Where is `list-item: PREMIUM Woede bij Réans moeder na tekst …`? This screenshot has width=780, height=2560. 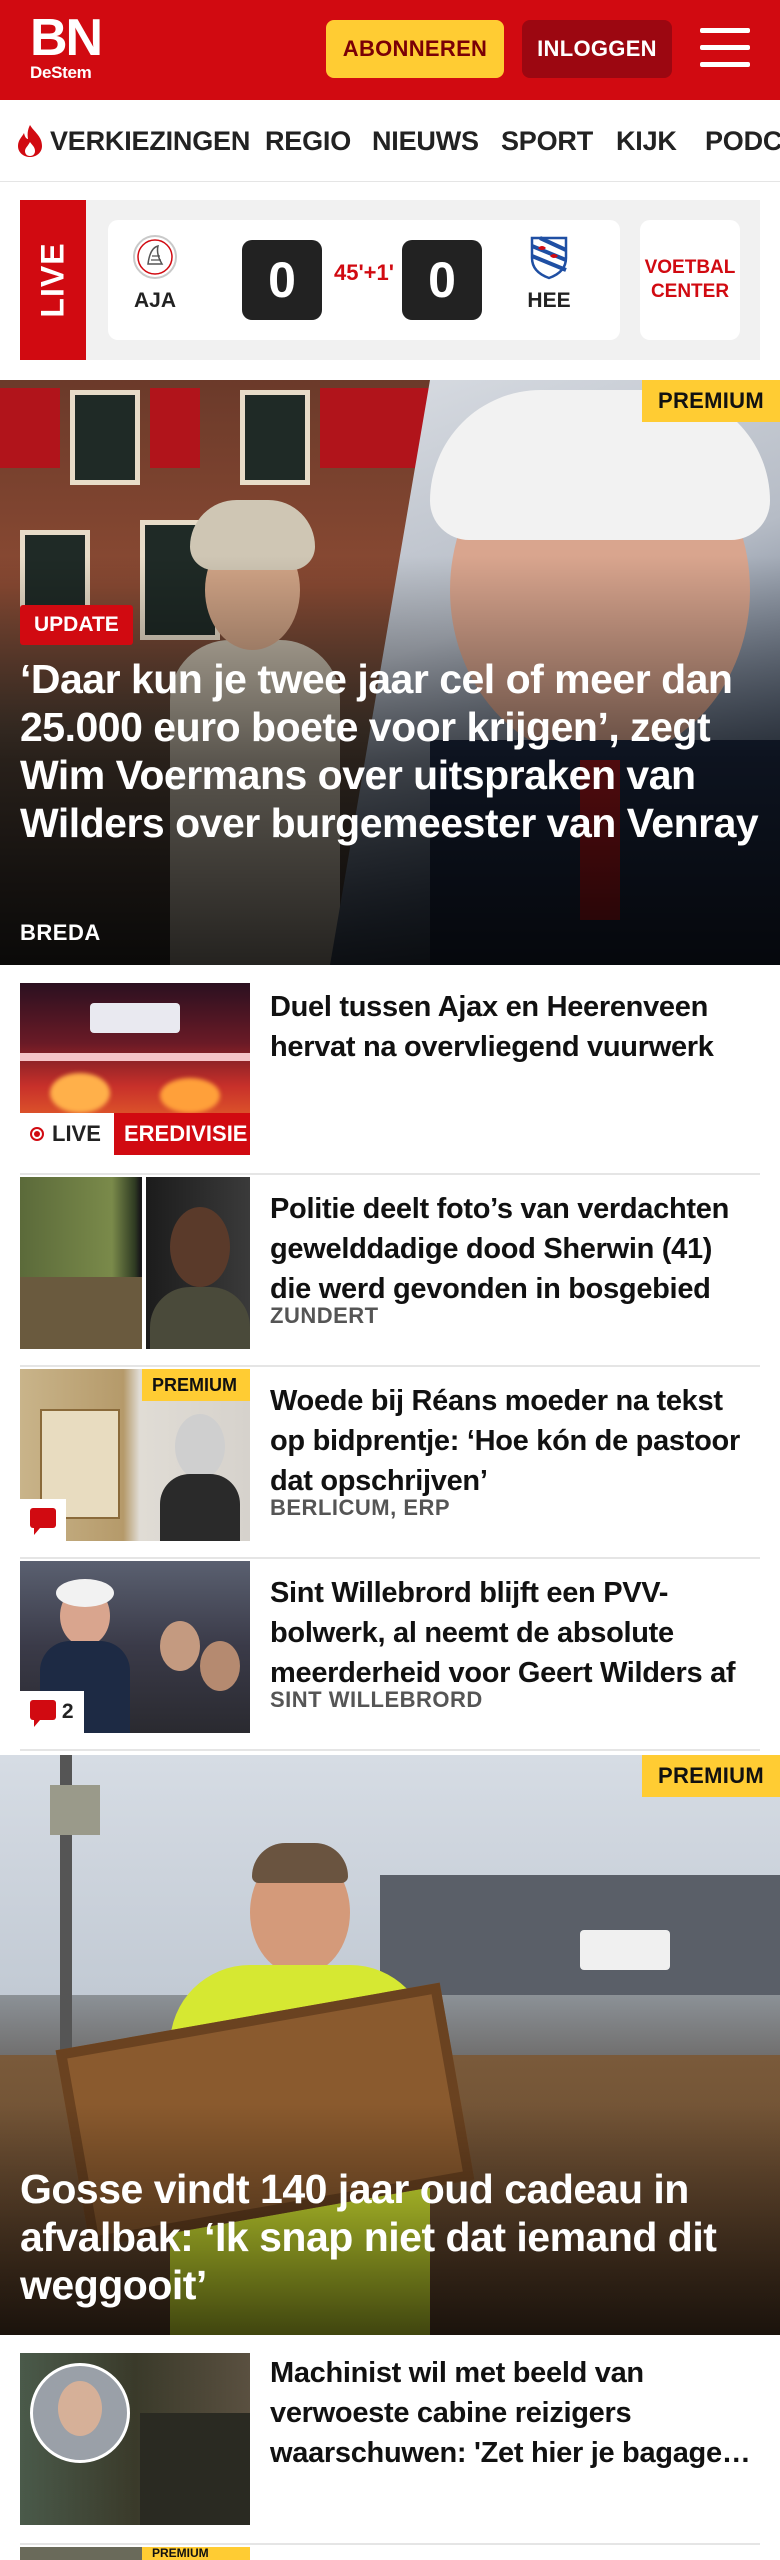 list-item: PREMIUM Woede bij Réans moeder na tekst … is located at coordinates (390, 1463).